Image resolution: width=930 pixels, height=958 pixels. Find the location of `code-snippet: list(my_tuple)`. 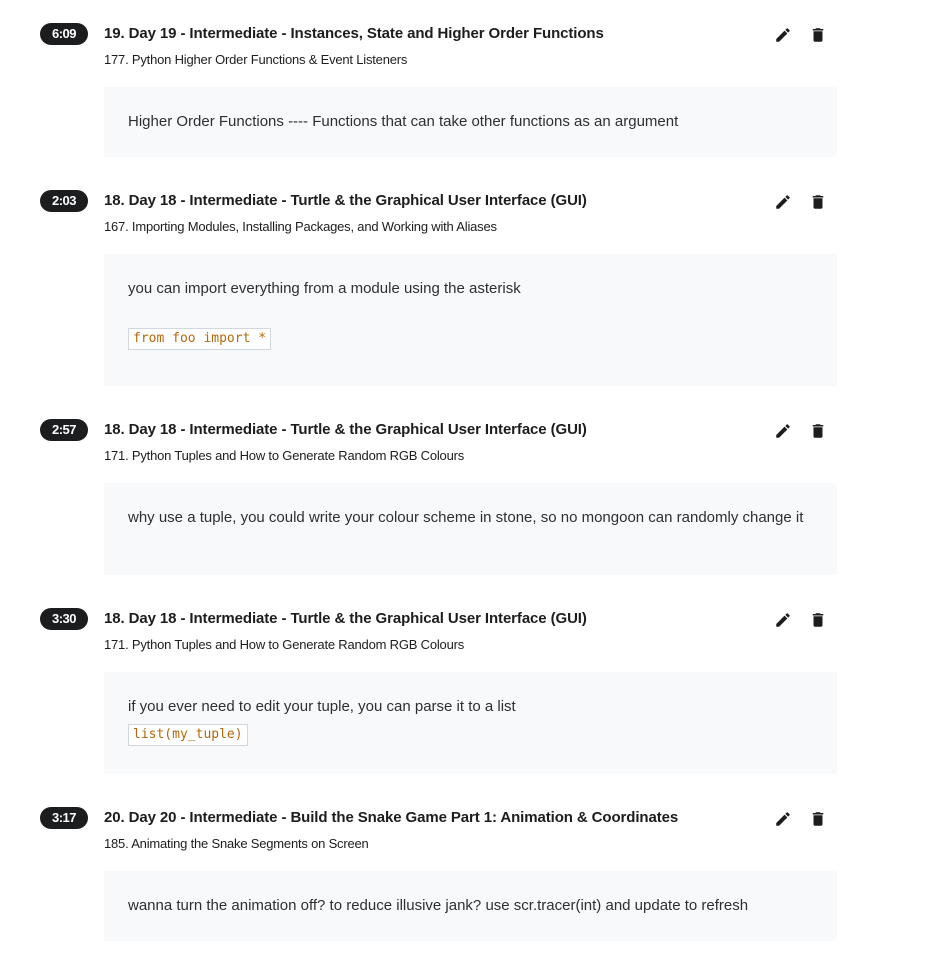

code-snippet: list(my_tuple) is located at coordinates (188, 735).